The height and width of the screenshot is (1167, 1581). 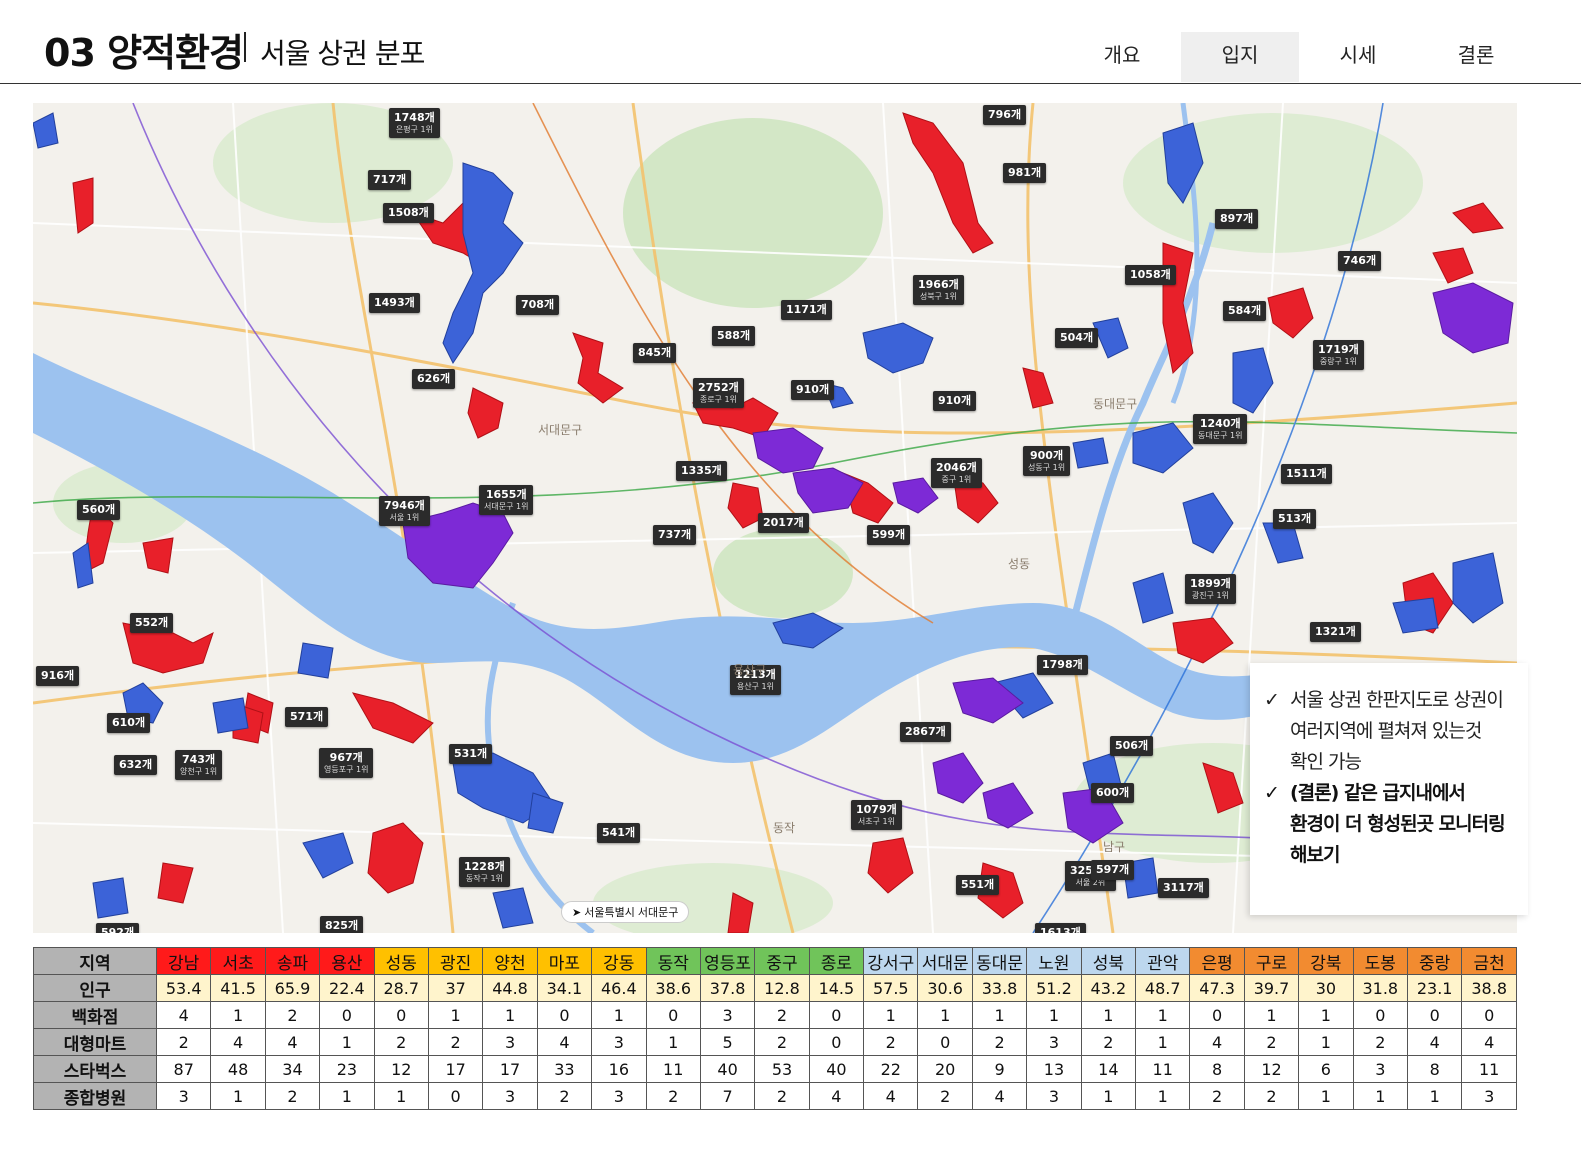 What do you see at coordinates (307, 717) in the screenshot?
I see `store-count-label: 571개` at bounding box center [307, 717].